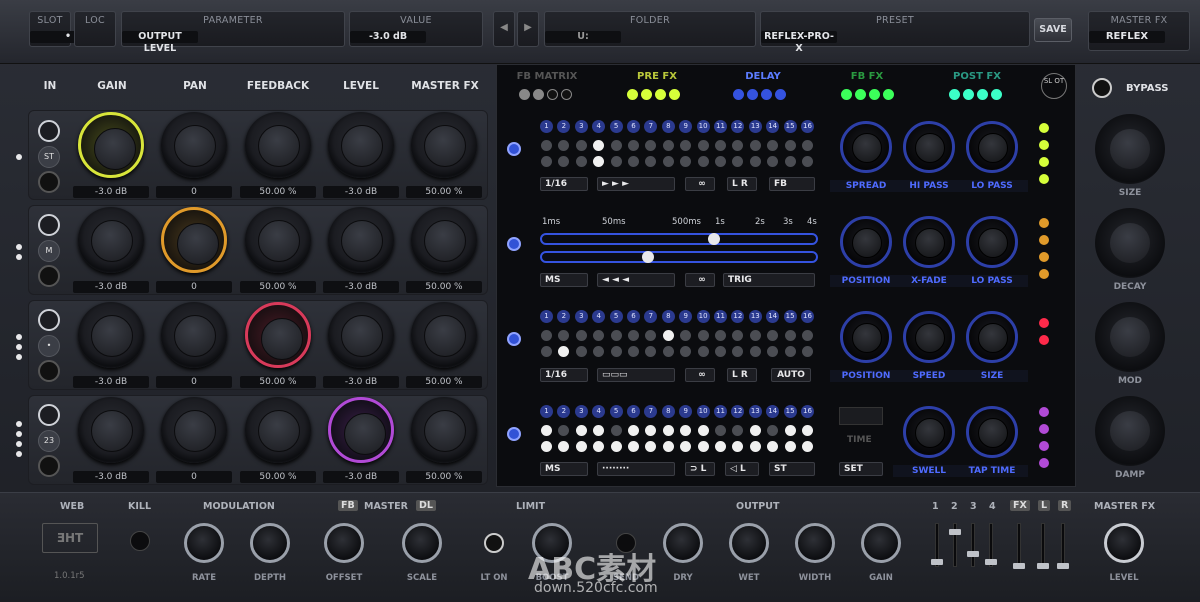 The image size is (1200, 602). What do you see at coordinates (742, 184) in the screenshot?
I see `lr-toggle: L R` at bounding box center [742, 184].